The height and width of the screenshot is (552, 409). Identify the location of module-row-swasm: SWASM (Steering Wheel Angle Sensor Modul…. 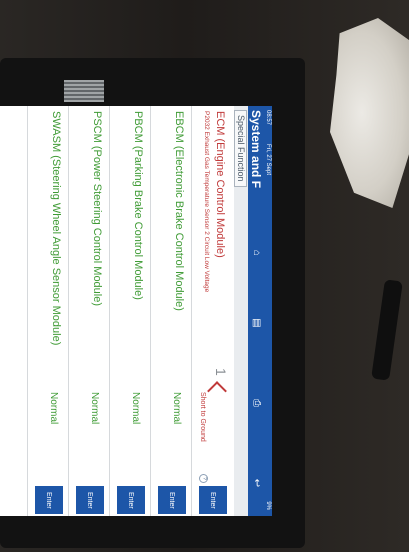
(47, 311).